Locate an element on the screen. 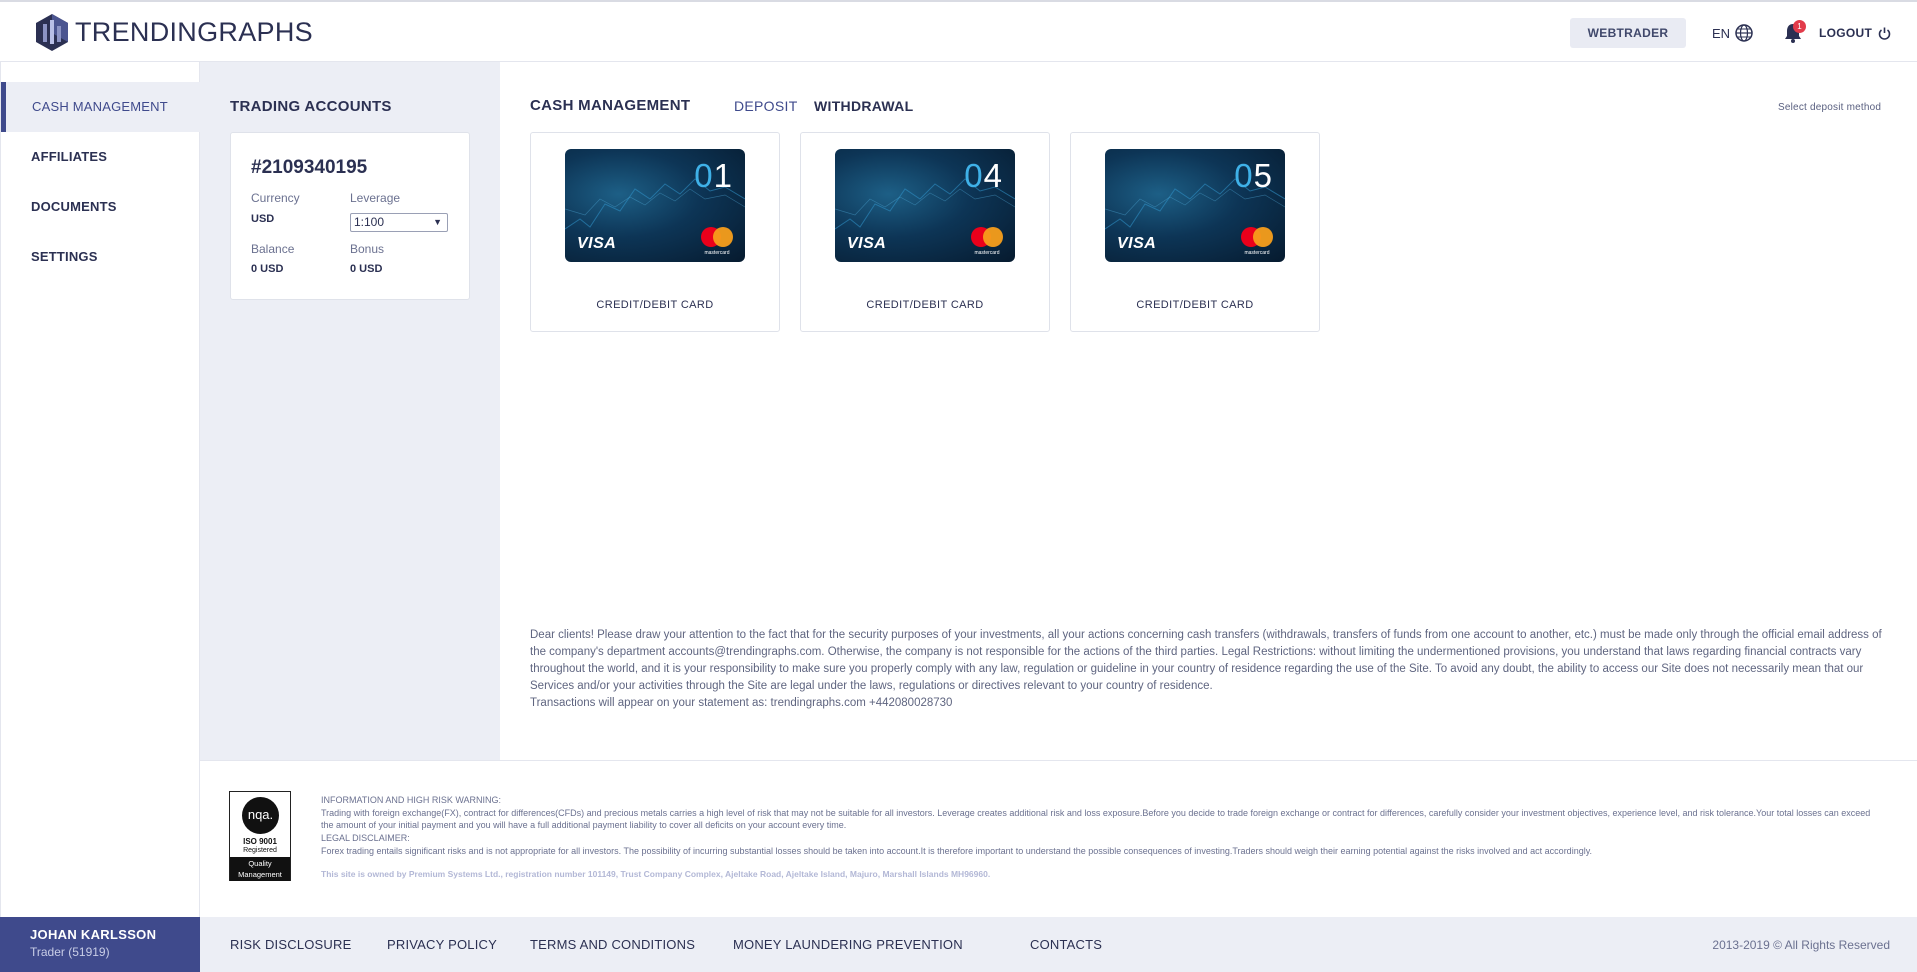  tab-withdrawal: WITHDRAWAL is located at coordinates (863, 106).